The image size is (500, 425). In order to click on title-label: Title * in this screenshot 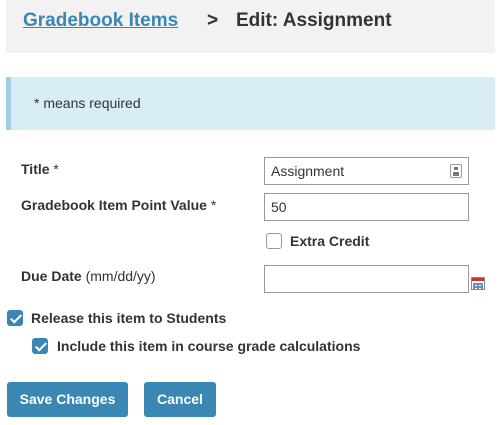, I will do `click(40, 169)`.